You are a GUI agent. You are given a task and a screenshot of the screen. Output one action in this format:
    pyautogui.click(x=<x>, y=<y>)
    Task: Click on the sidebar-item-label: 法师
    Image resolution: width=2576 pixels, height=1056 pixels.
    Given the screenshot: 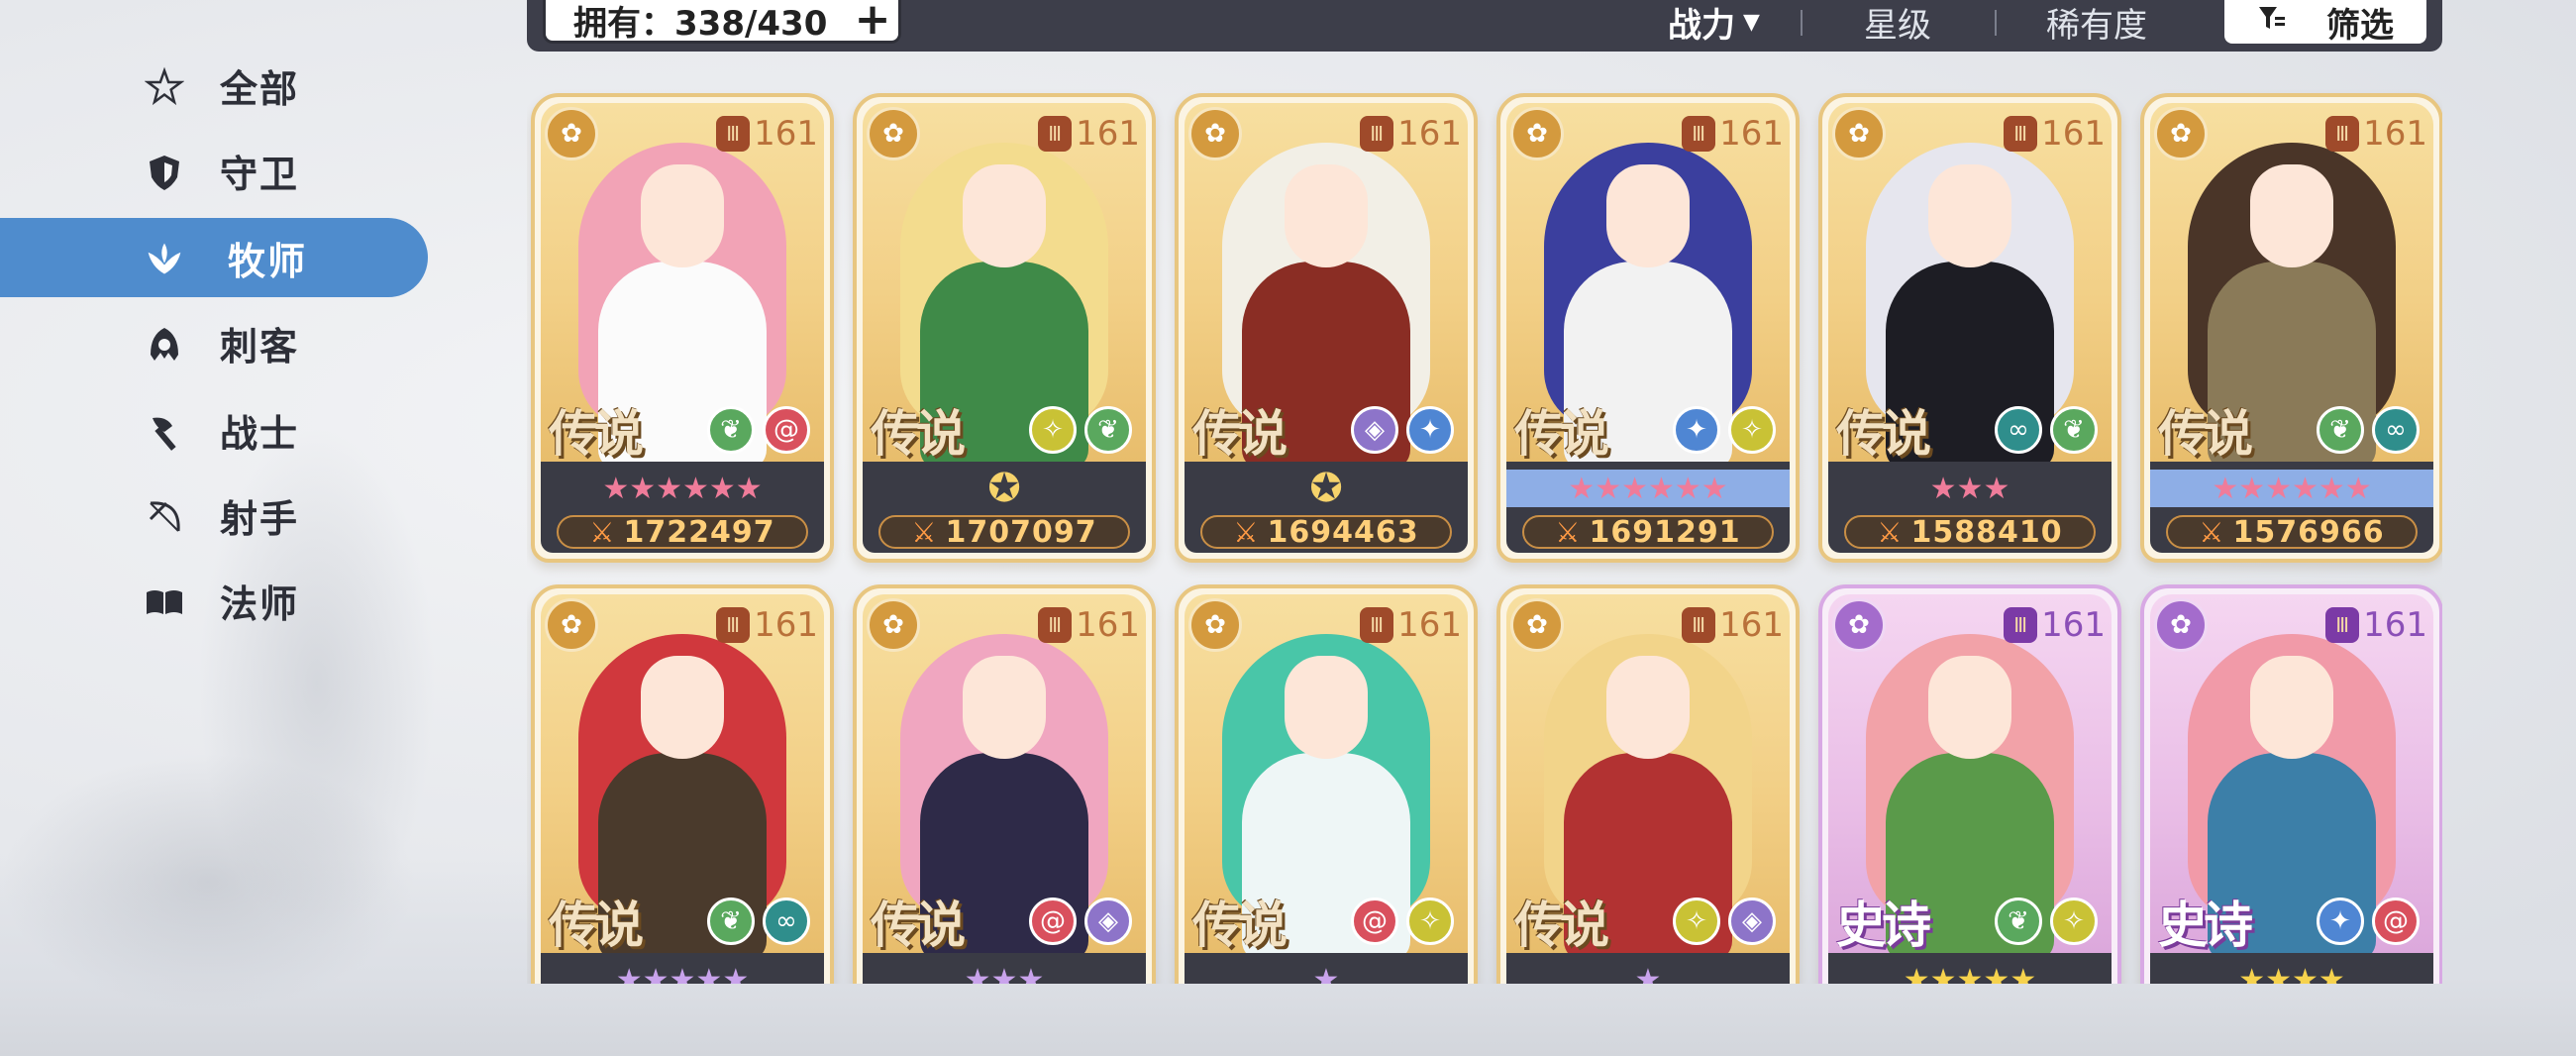 What is the action you would take?
    pyautogui.click(x=260, y=603)
    